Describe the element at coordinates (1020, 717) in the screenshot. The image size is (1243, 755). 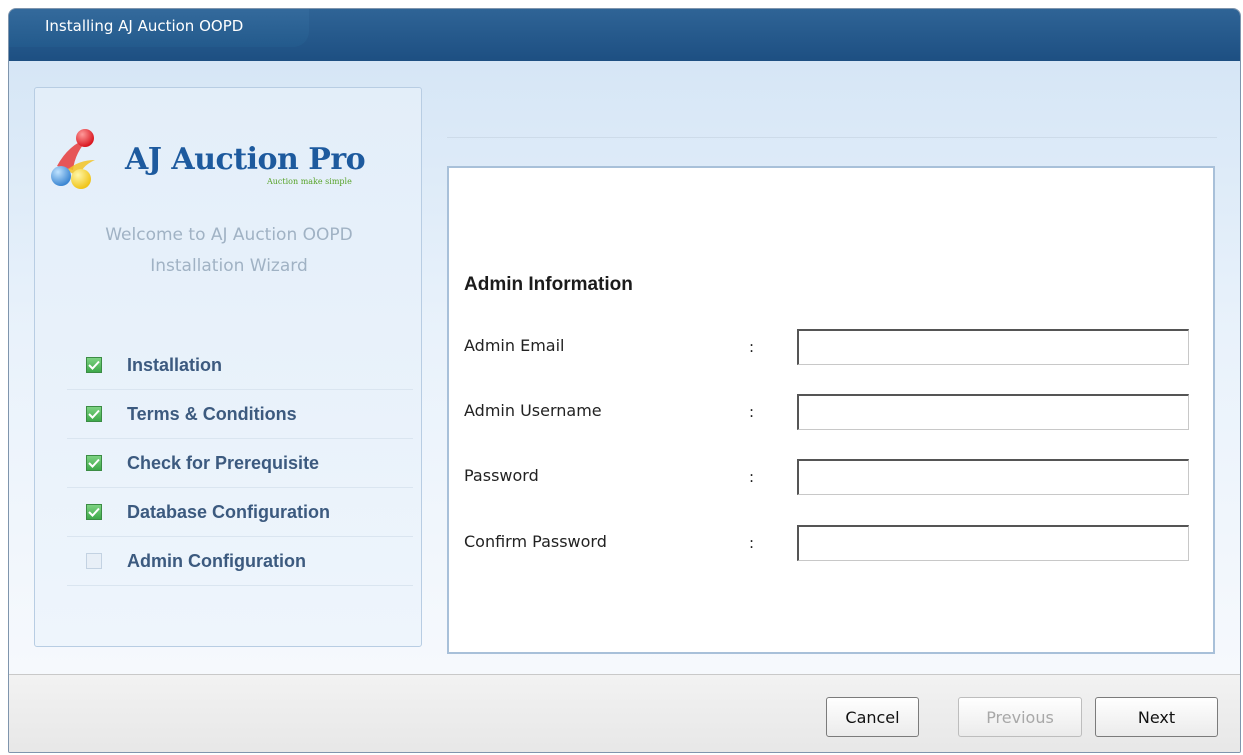
I see `previous-button: Previous` at that location.